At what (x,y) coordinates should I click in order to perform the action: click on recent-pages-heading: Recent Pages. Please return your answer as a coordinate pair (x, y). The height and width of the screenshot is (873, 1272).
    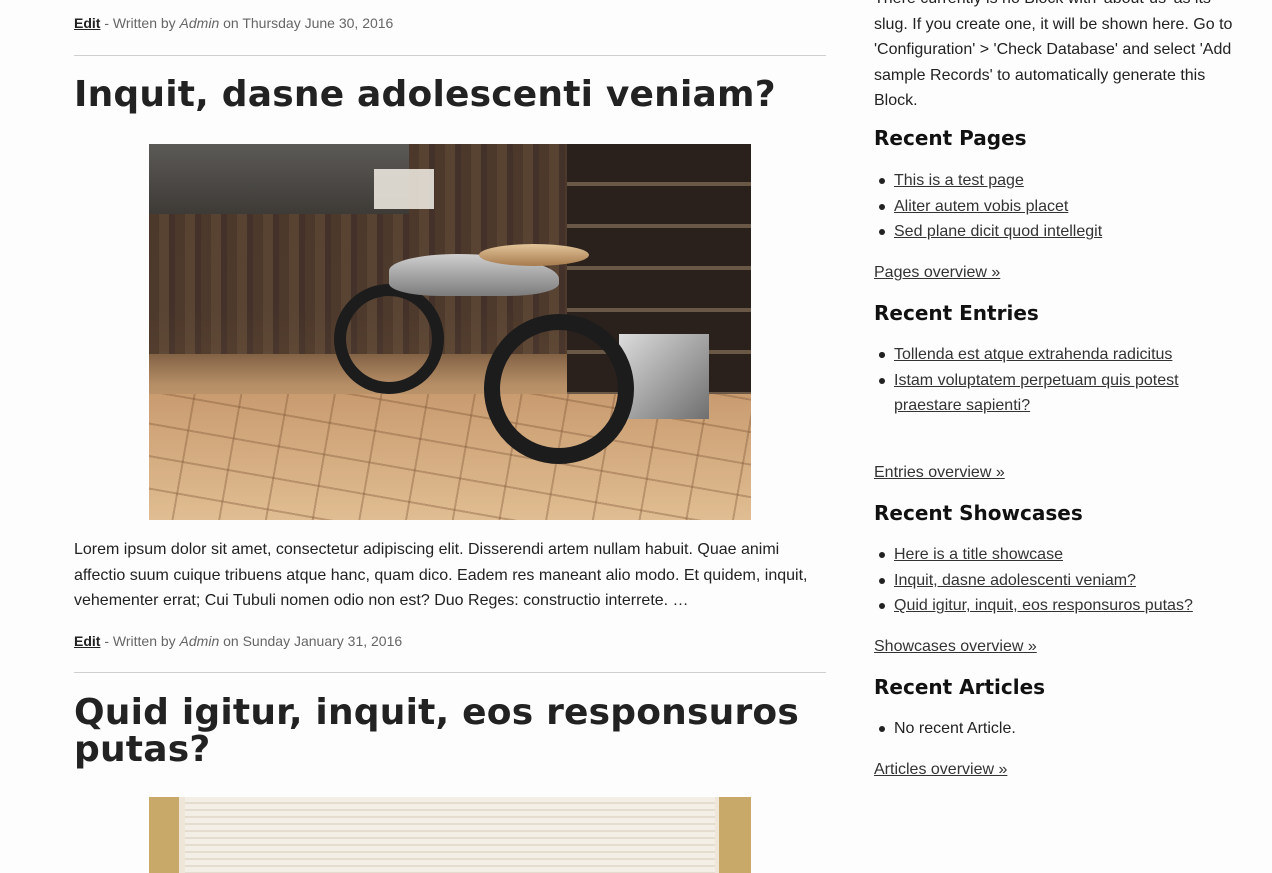
    Looking at the image, I should click on (950, 138).